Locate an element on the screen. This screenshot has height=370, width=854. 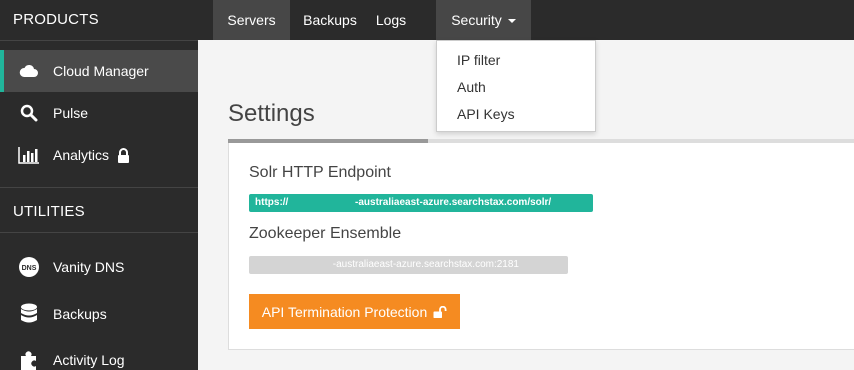
page-title: Settings is located at coordinates (271, 113).